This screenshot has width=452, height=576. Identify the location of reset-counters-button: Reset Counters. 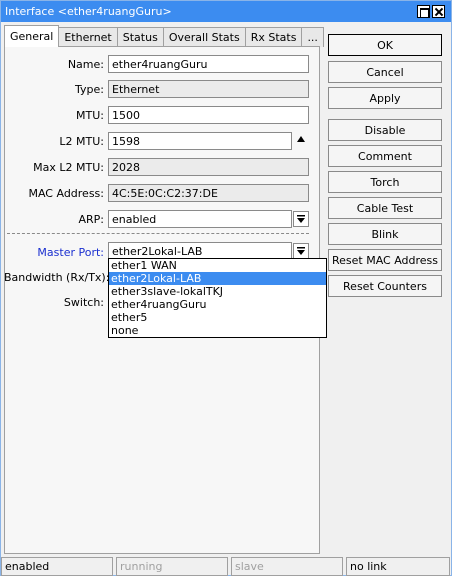
(385, 286).